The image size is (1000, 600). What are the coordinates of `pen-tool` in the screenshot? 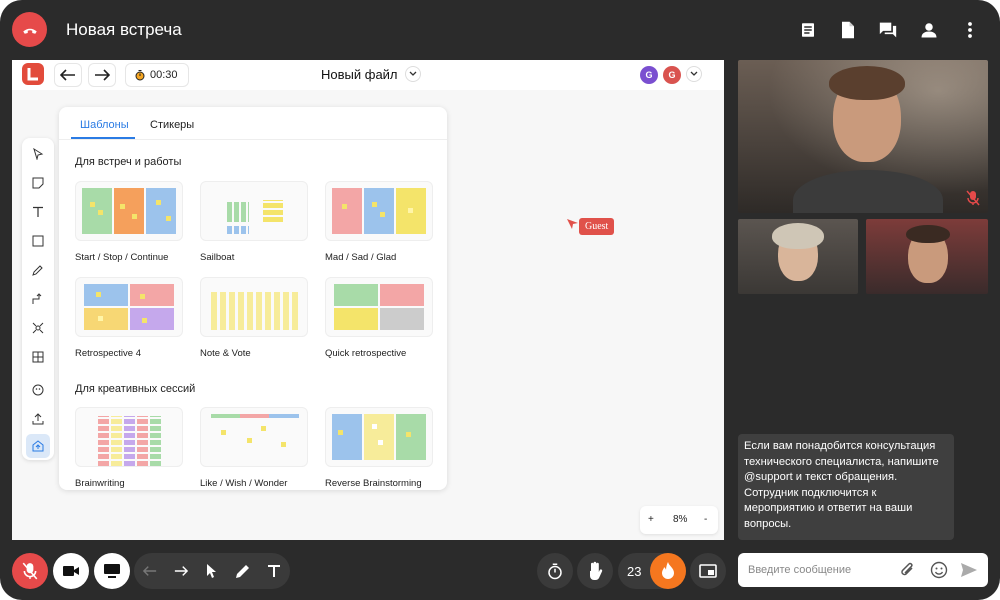 It's located at (38, 270).